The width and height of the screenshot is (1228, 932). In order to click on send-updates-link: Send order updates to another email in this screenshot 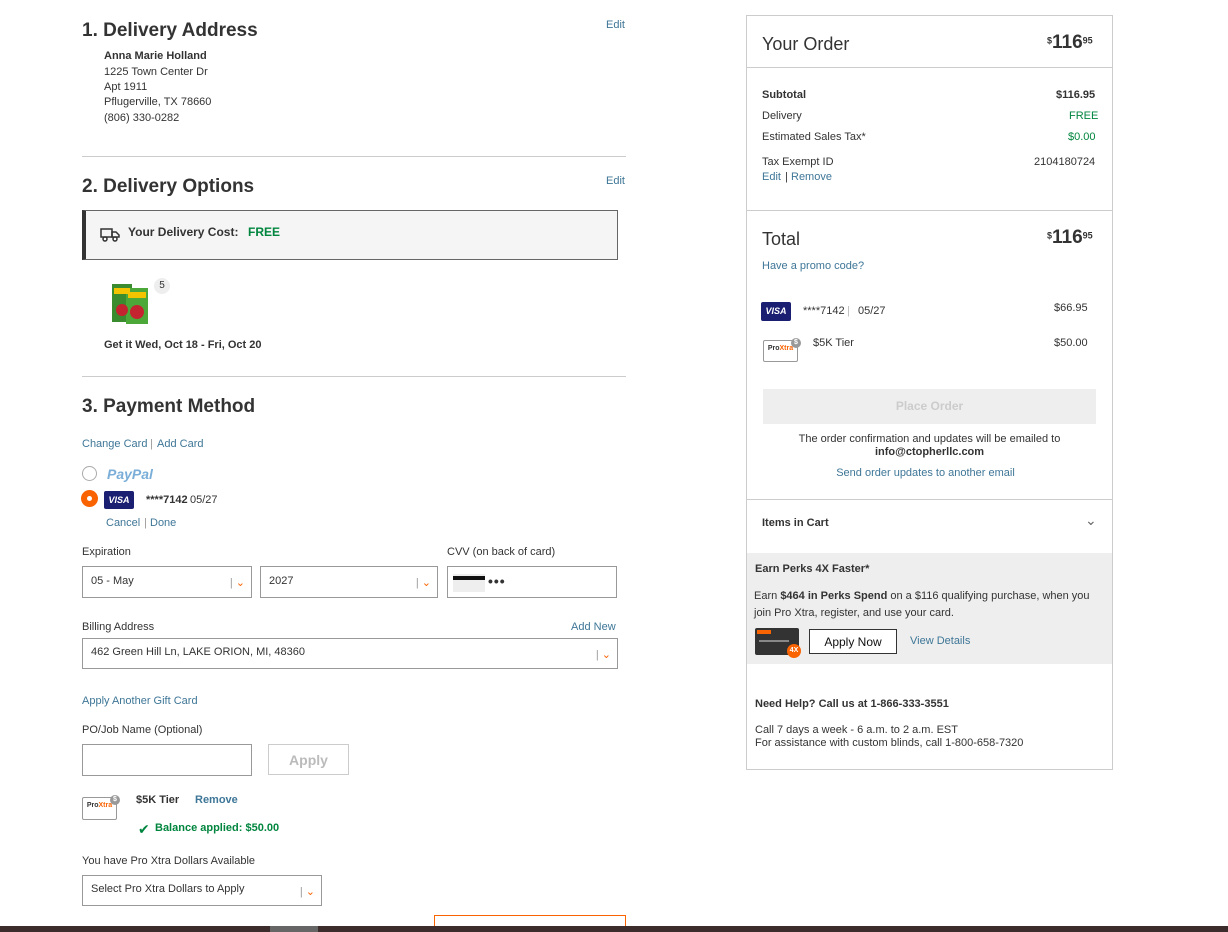, I will do `click(925, 473)`.